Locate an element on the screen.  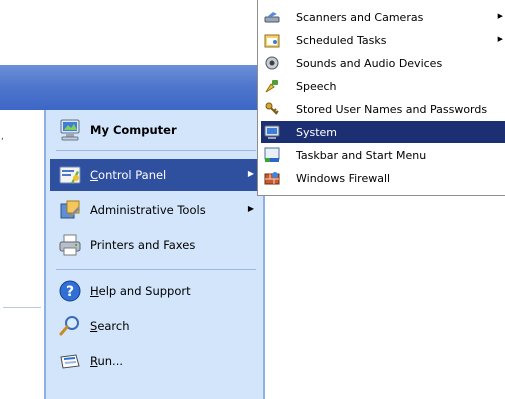
flyout-item-taskbar-start: Taskbar and Start Menu is located at coordinates (383, 155).